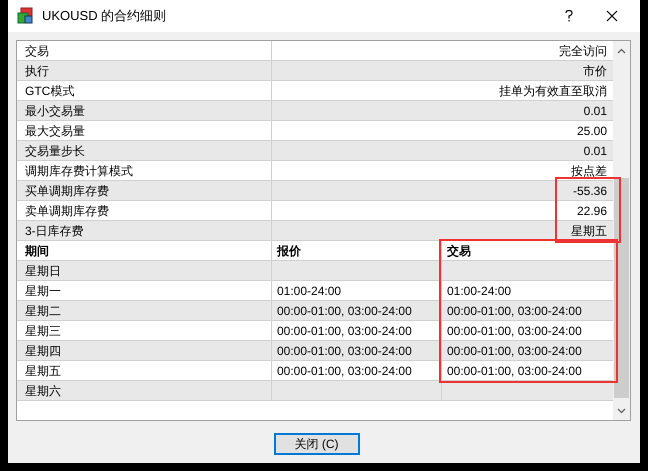 The image size is (648, 471). Describe the element at coordinates (289, 251) in the screenshot. I see `column-header: 报价` at that location.